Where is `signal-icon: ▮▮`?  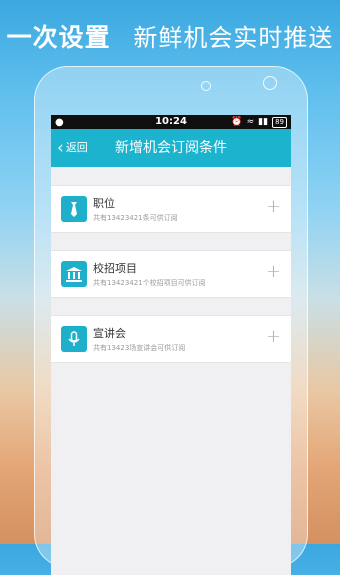 signal-icon: ▮▮ is located at coordinates (263, 122).